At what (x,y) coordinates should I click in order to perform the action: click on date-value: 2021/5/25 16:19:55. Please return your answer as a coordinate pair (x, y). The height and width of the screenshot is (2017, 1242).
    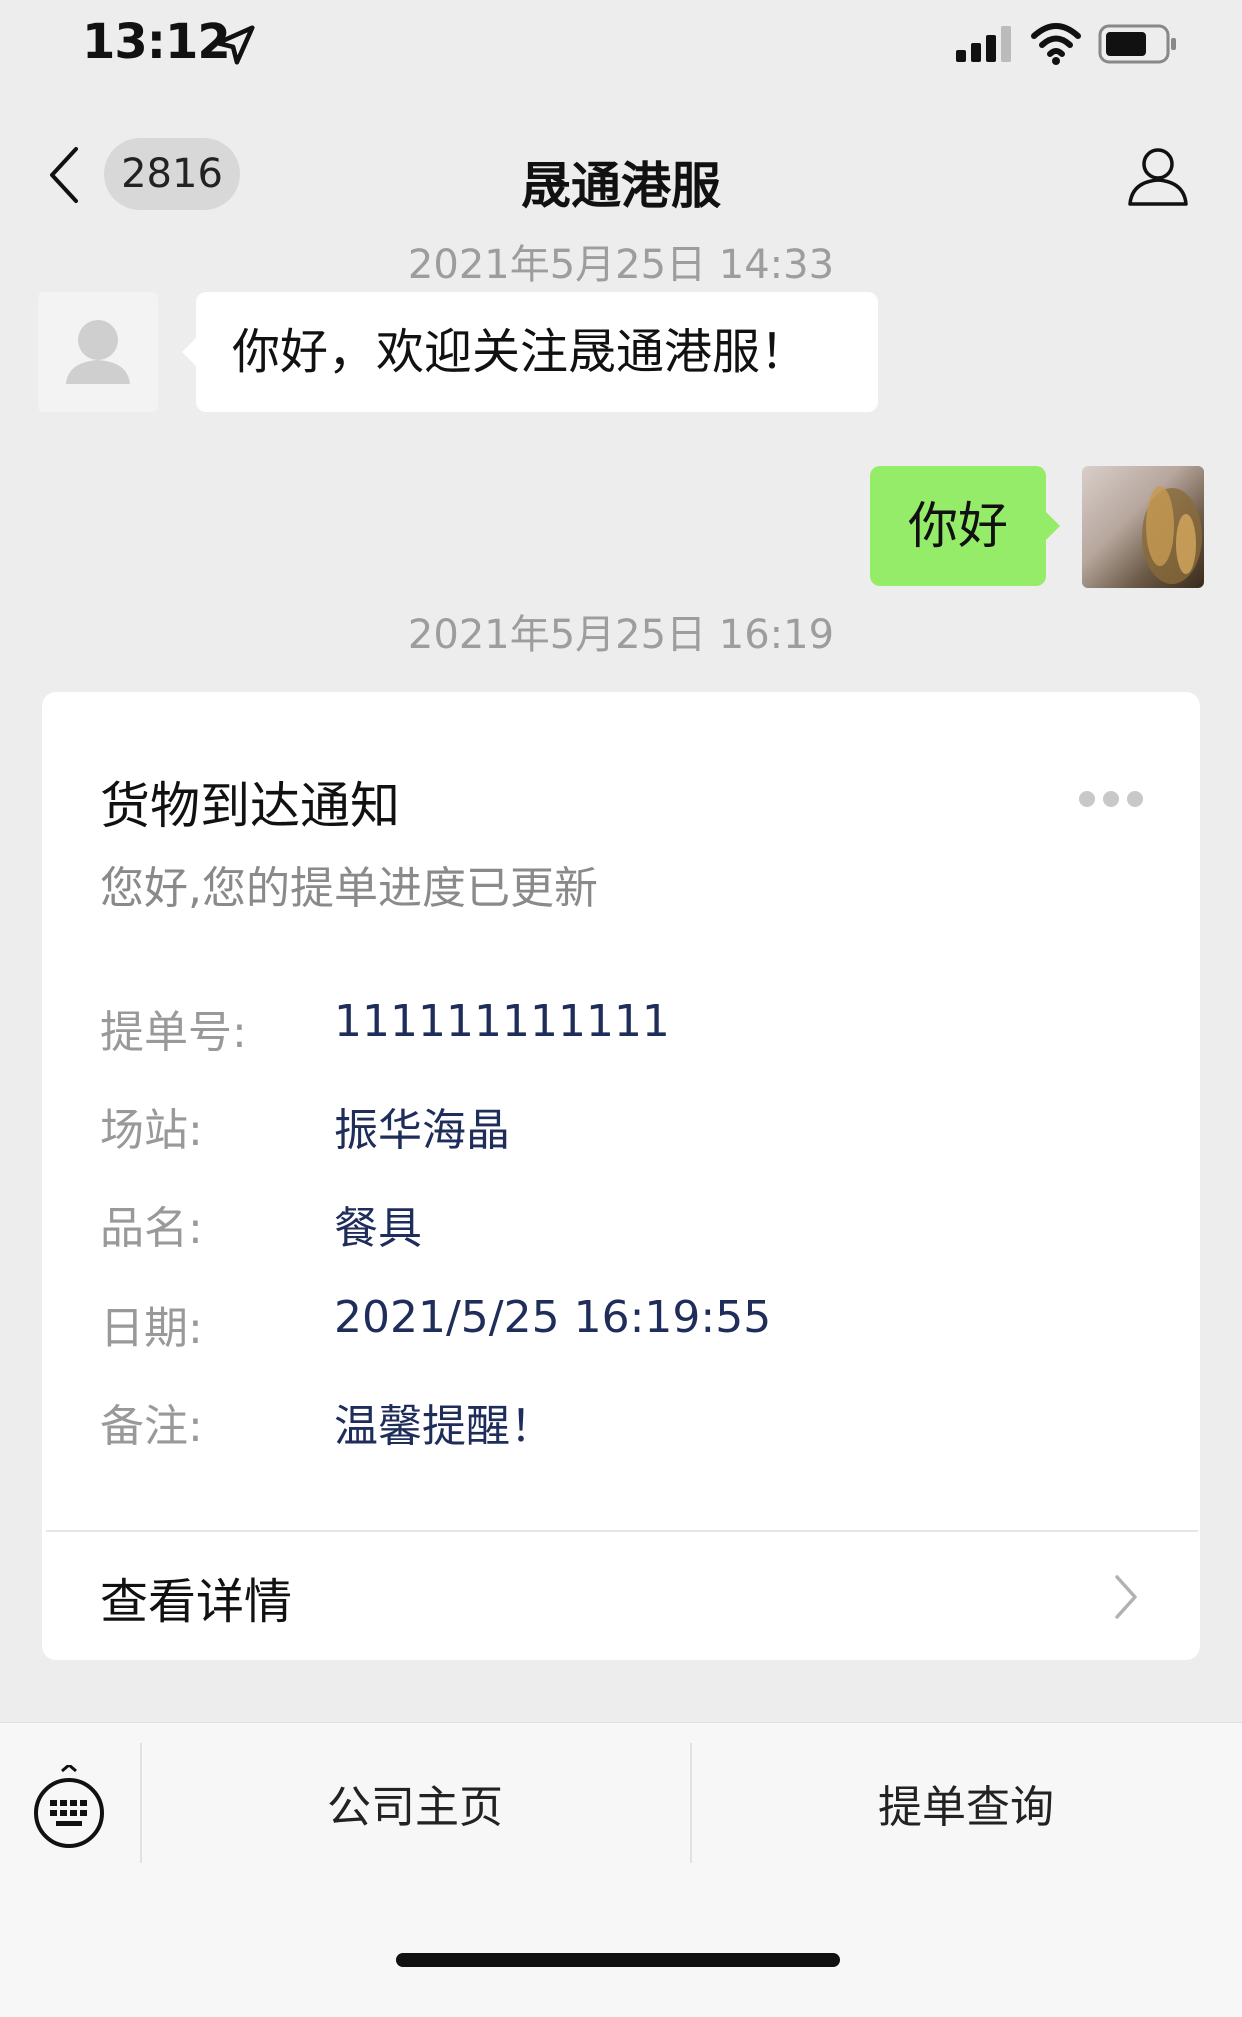
    Looking at the image, I should click on (553, 1317).